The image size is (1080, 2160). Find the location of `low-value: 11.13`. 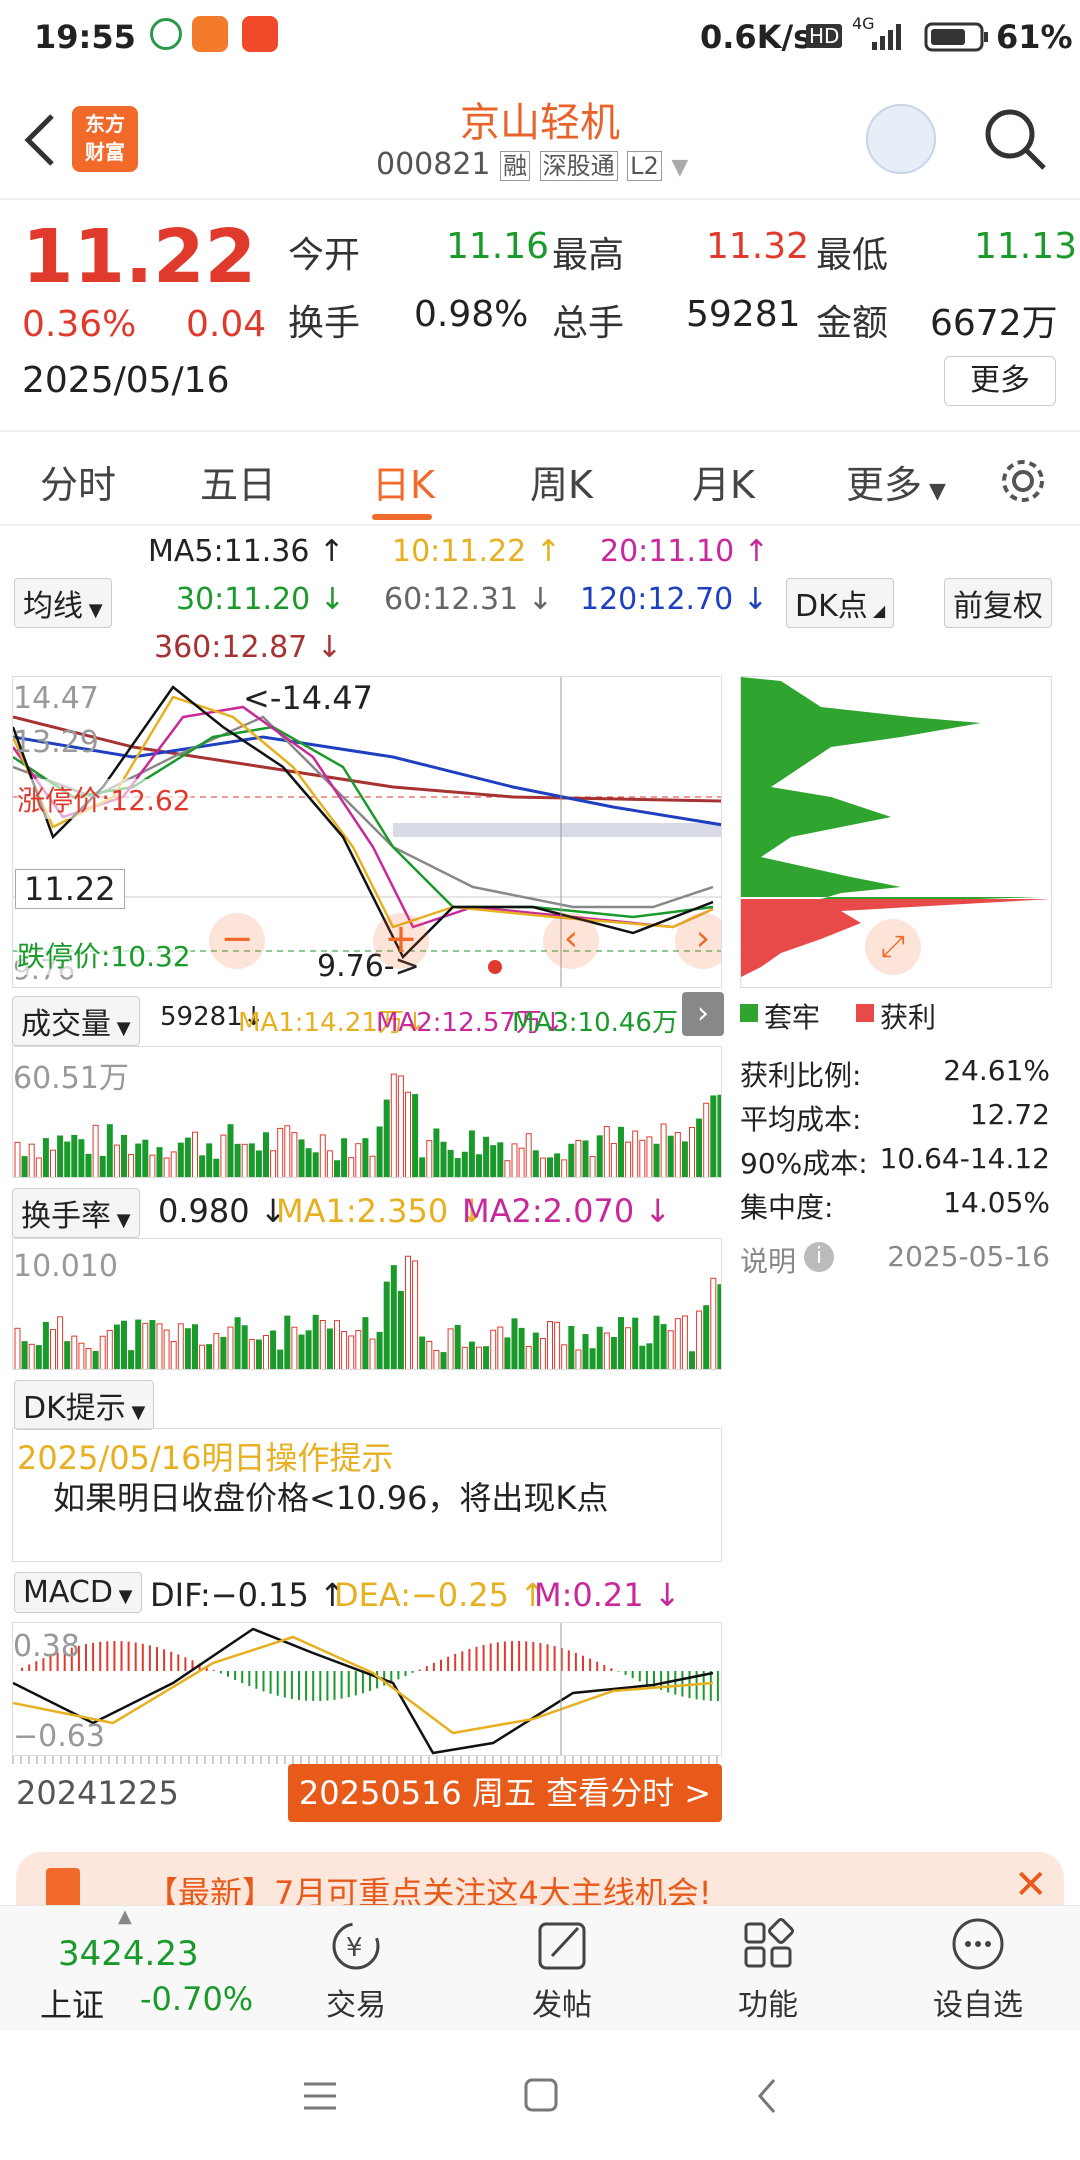

low-value: 11.13 is located at coordinates (1026, 246).